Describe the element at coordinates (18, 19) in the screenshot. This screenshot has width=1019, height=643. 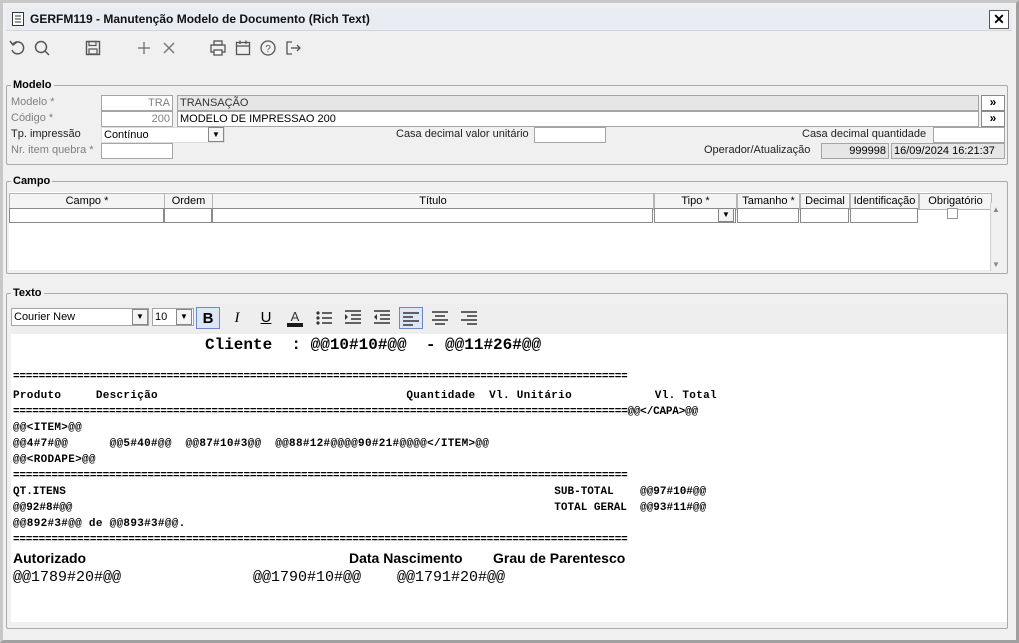
I see `document-icon` at that location.